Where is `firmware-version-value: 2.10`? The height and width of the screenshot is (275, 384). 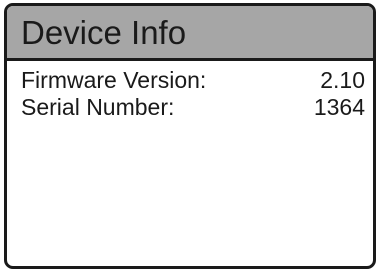 firmware-version-value: 2.10 is located at coordinates (342, 80).